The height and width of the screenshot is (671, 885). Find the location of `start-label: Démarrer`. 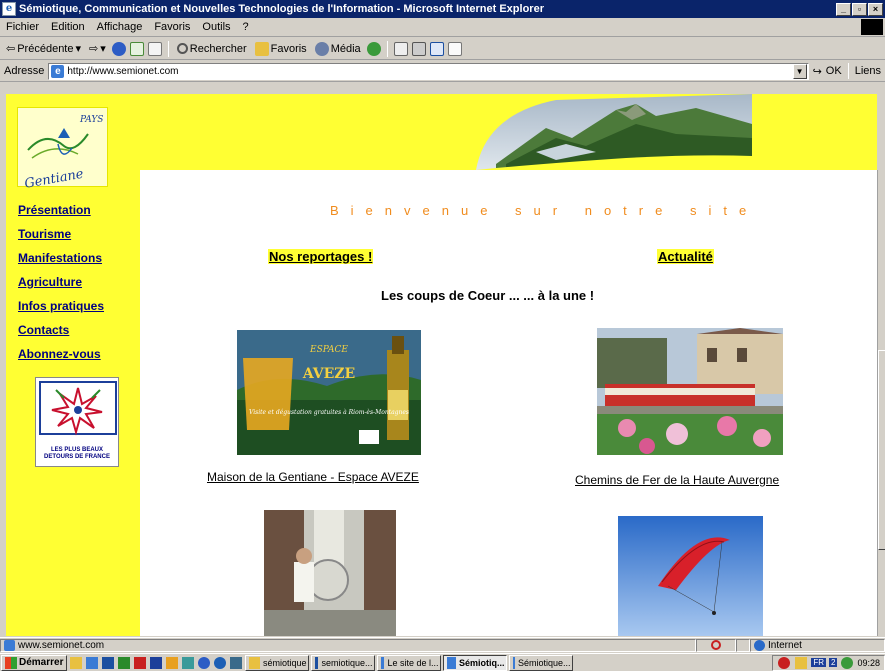

start-label: Démarrer is located at coordinates (41, 662).